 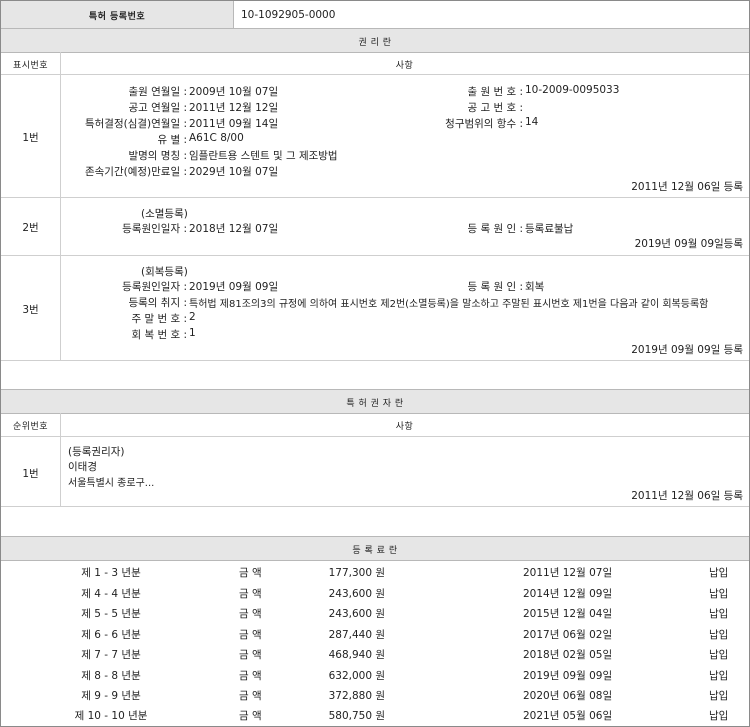 What do you see at coordinates (549, 229) in the screenshot?
I see `entry2-cause-value: 등록료불납` at bounding box center [549, 229].